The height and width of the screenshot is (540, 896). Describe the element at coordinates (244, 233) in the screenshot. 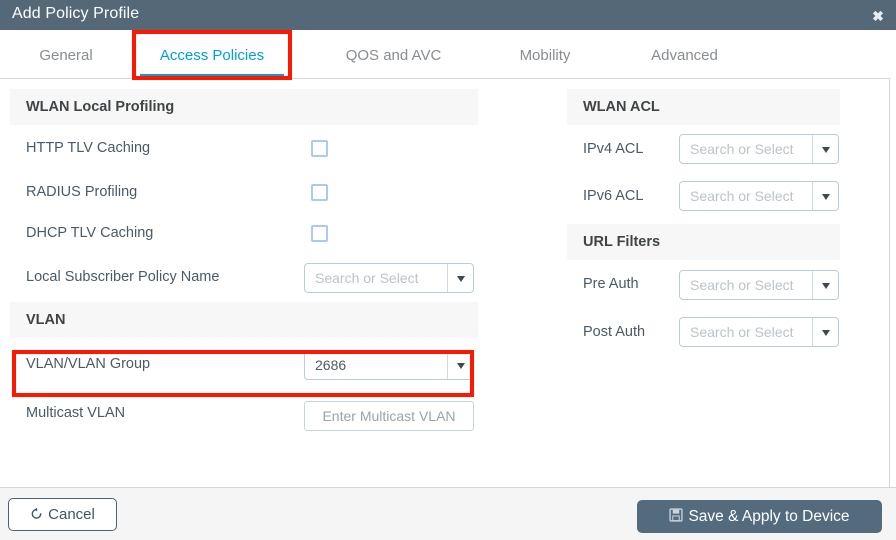

I see `row-dhcp-tlv-caching: DHCP TLV Caching` at that location.